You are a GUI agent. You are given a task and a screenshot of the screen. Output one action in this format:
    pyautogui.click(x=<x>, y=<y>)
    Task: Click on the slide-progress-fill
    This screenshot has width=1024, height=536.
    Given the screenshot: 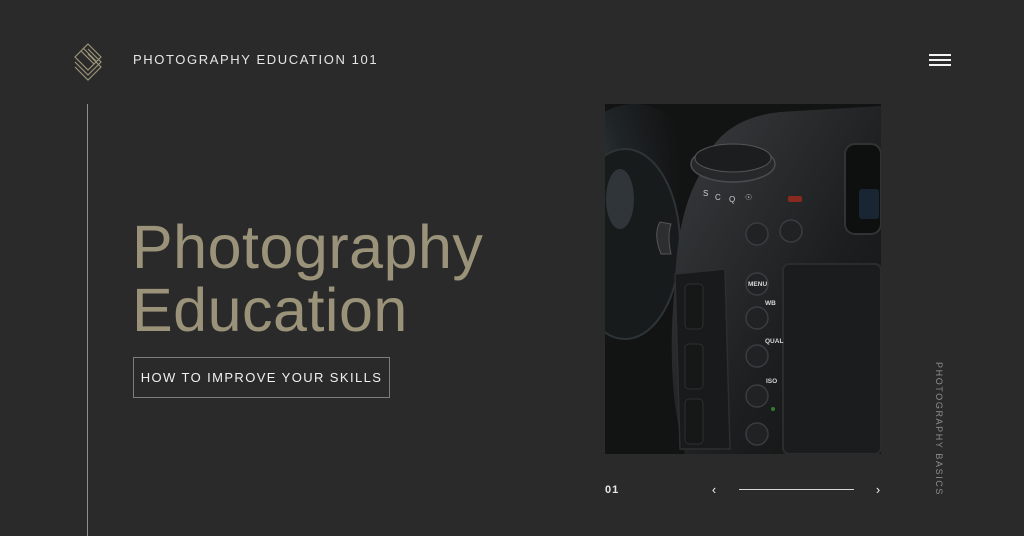 What is the action you would take?
    pyautogui.click(x=796, y=489)
    